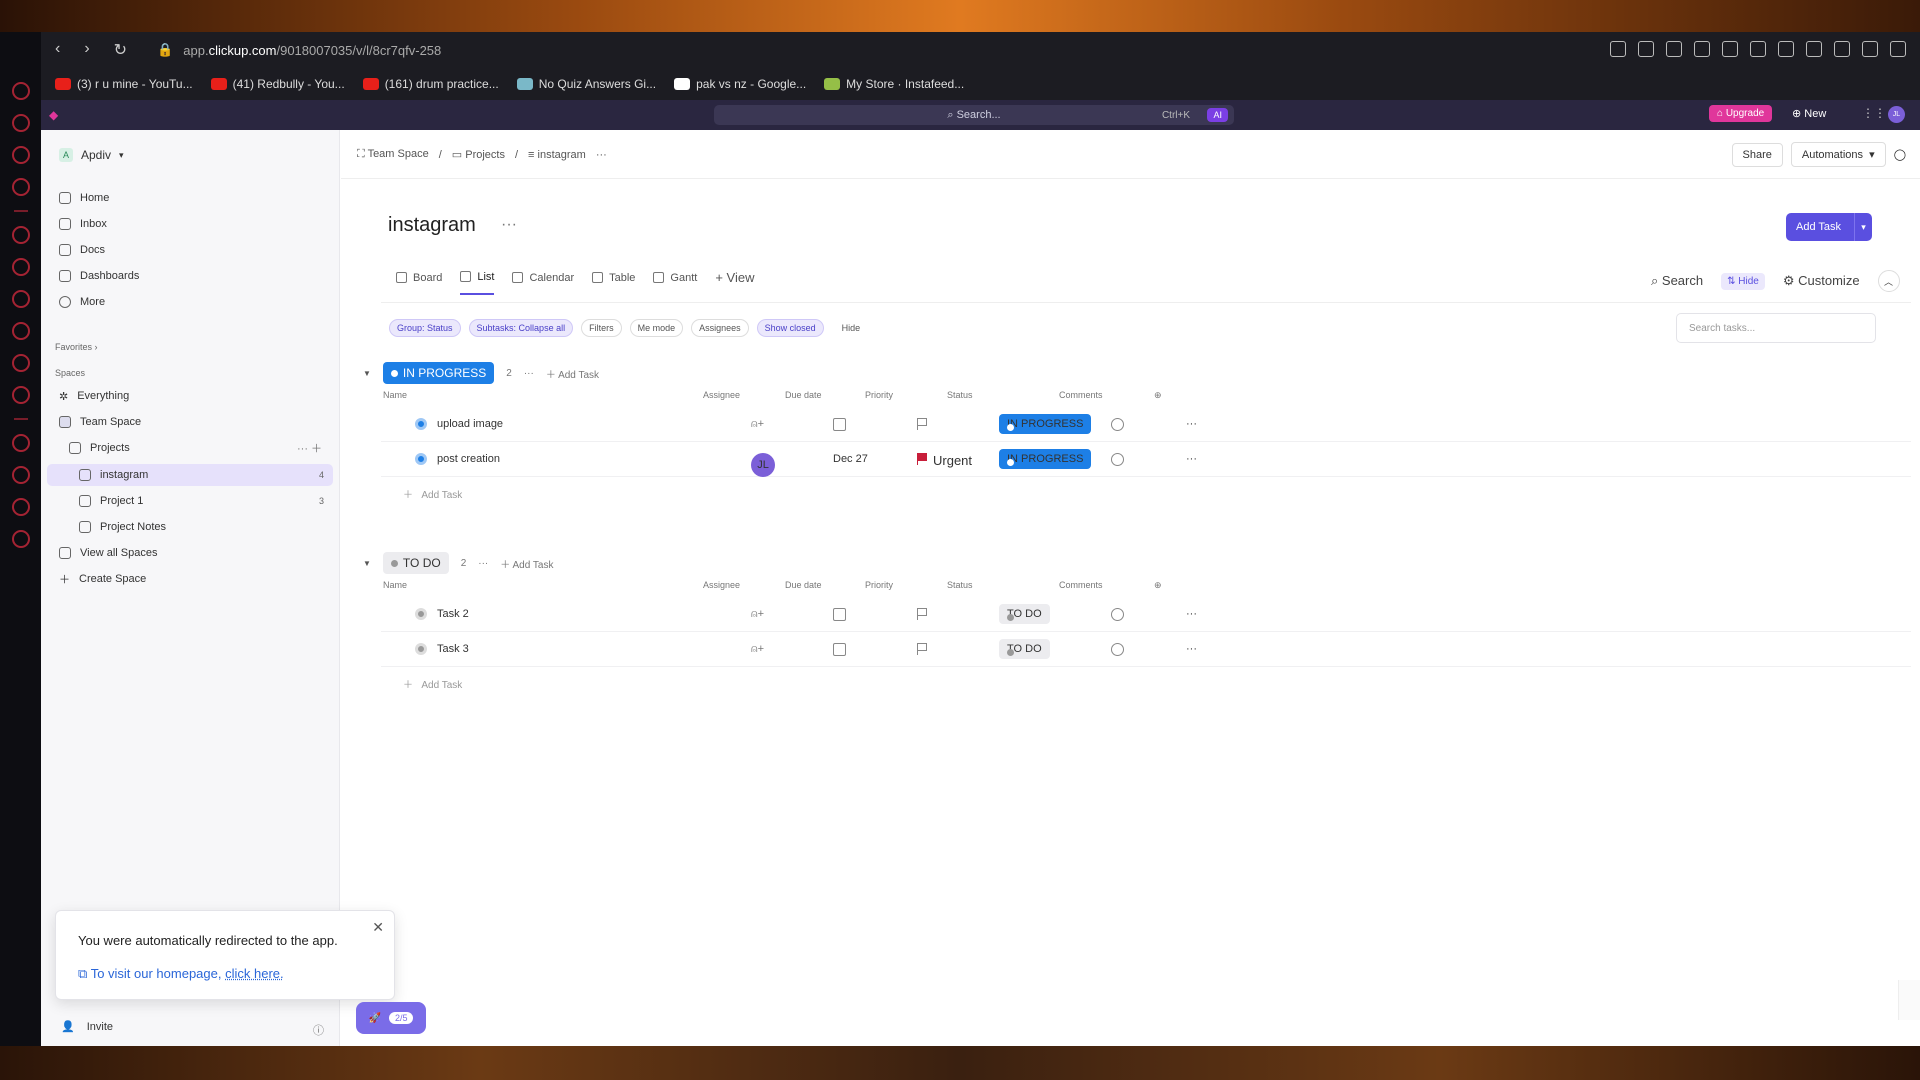 The image size is (1920, 1080). I want to click on column-header: Due date, so click(803, 585).